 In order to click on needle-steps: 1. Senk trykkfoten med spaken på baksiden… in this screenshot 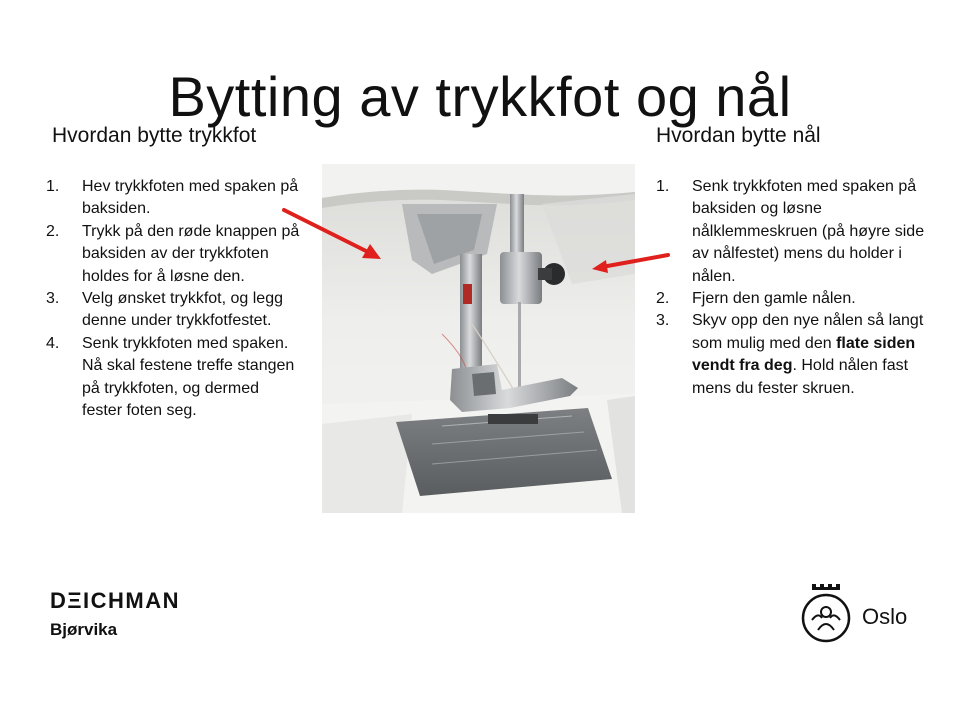, I will do `click(792, 288)`.